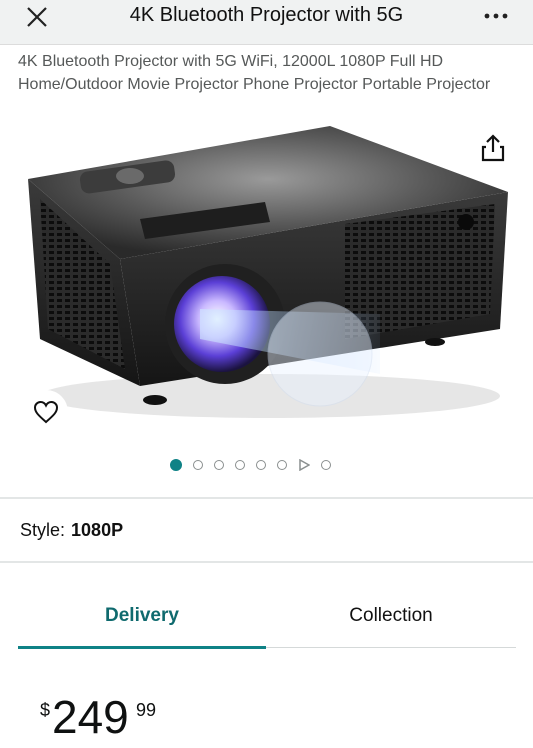 The image size is (533, 748). Describe the element at coordinates (142, 621) in the screenshot. I see `tab-delivery: Delivery` at that location.